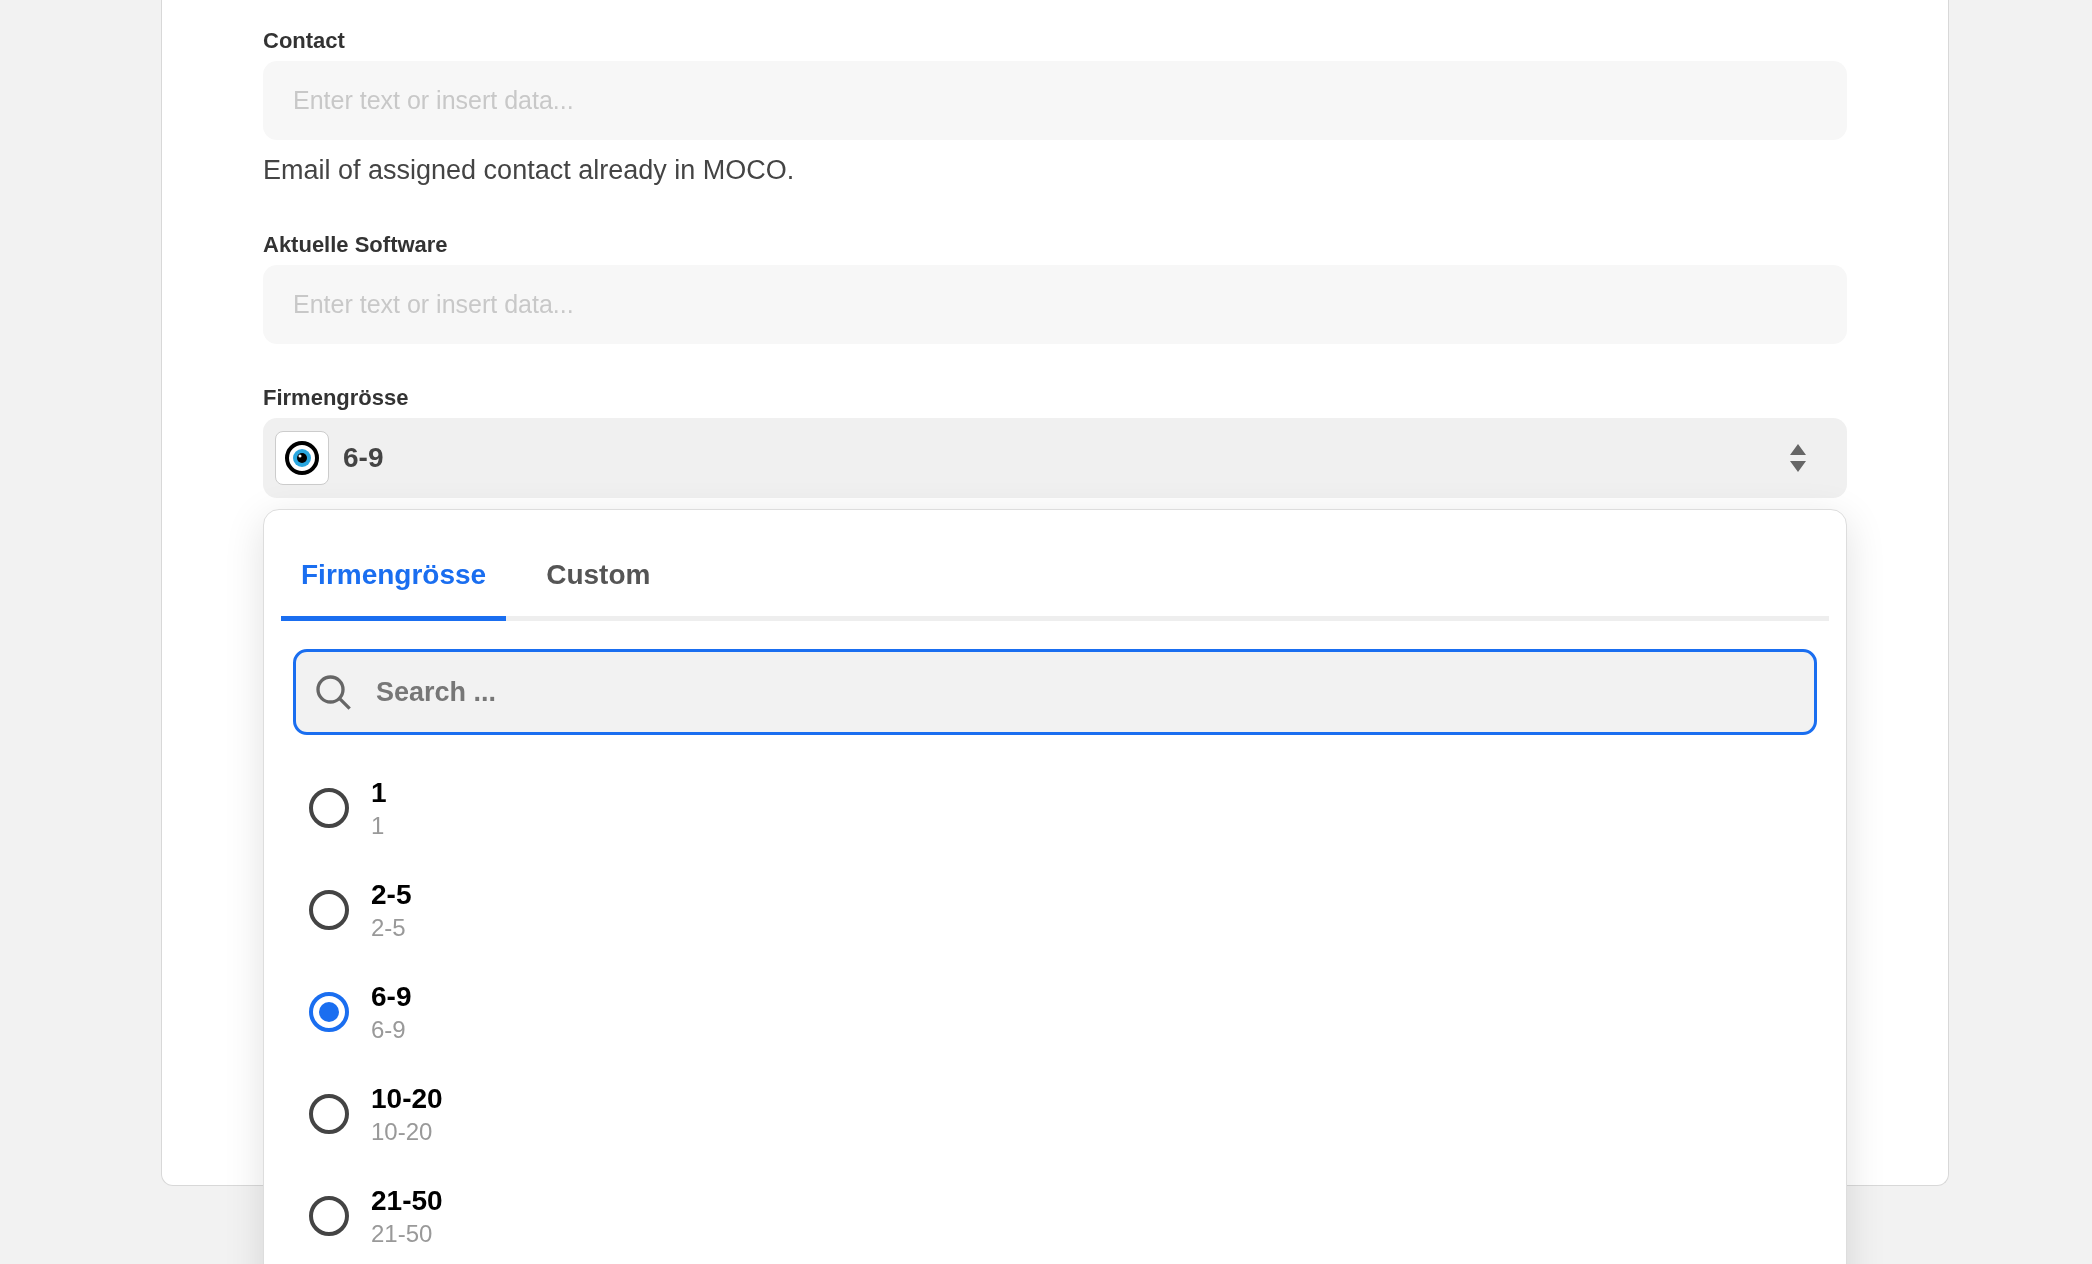  What do you see at coordinates (402, 1234) in the screenshot?
I see `option-subtitle: 21-50` at bounding box center [402, 1234].